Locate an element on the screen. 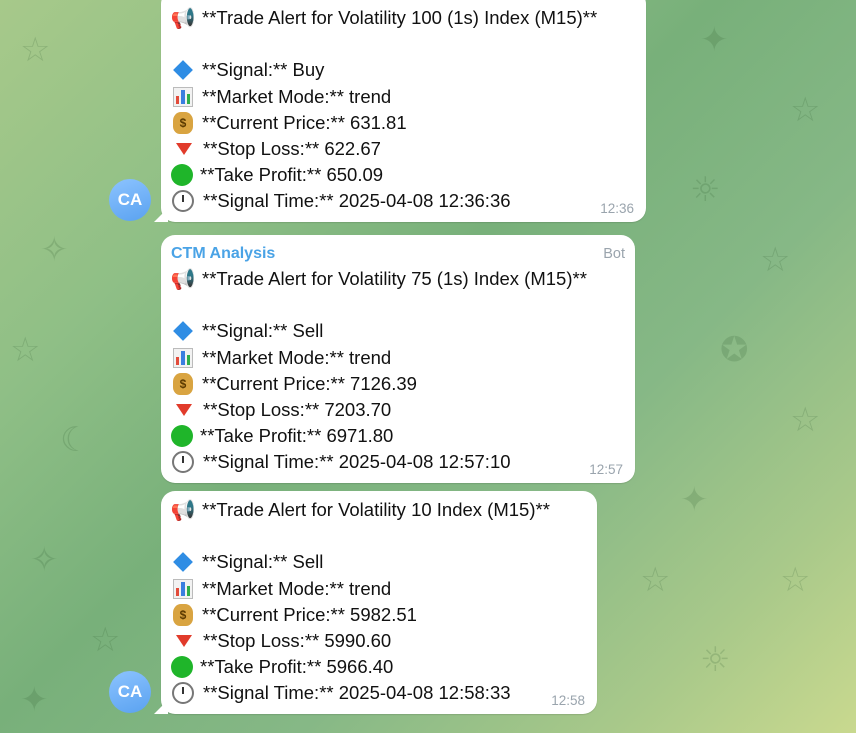 This screenshot has width=856, height=733. sender-name: CTM Analysis is located at coordinates (223, 254).